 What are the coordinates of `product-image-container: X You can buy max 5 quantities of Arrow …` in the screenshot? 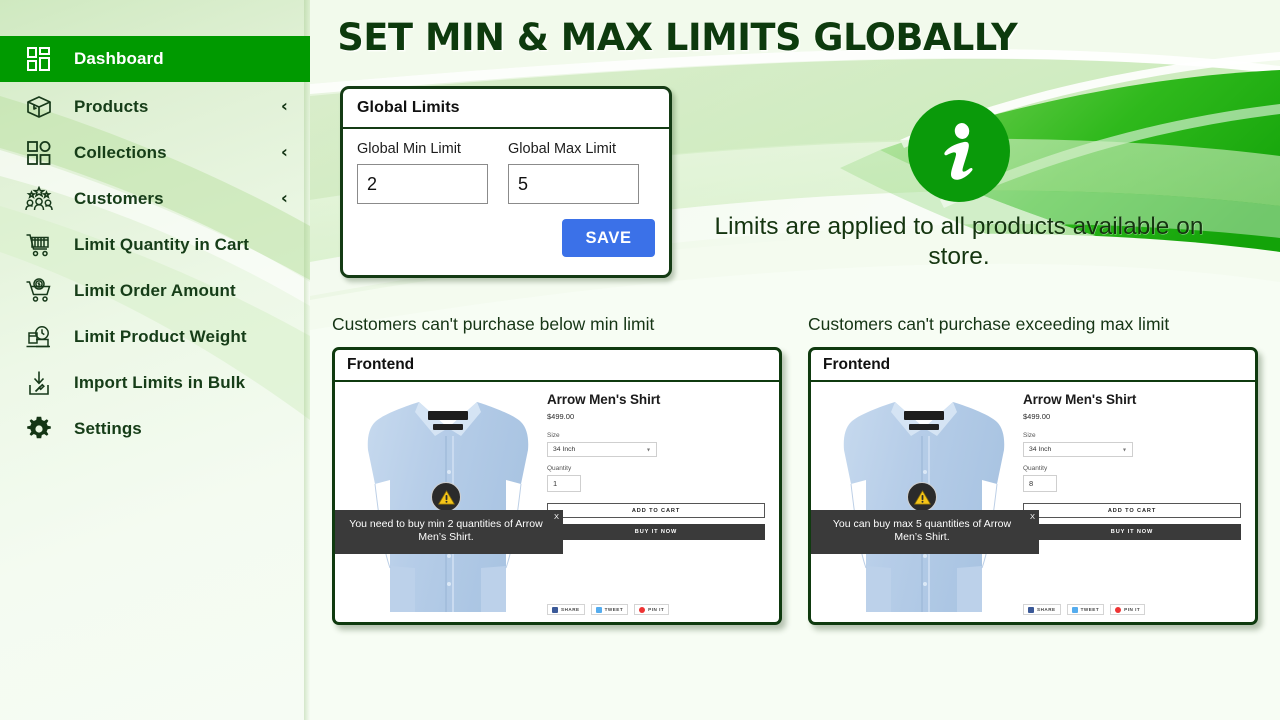 It's located at (925, 502).